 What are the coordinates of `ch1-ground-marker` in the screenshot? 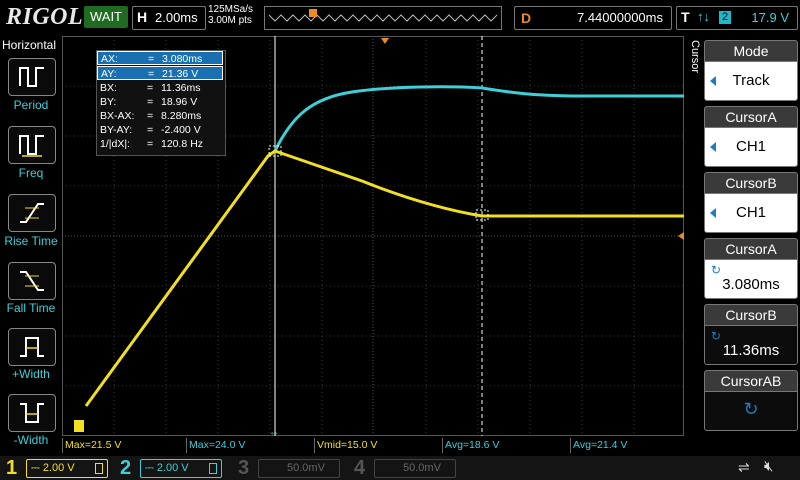 It's located at (79, 426).